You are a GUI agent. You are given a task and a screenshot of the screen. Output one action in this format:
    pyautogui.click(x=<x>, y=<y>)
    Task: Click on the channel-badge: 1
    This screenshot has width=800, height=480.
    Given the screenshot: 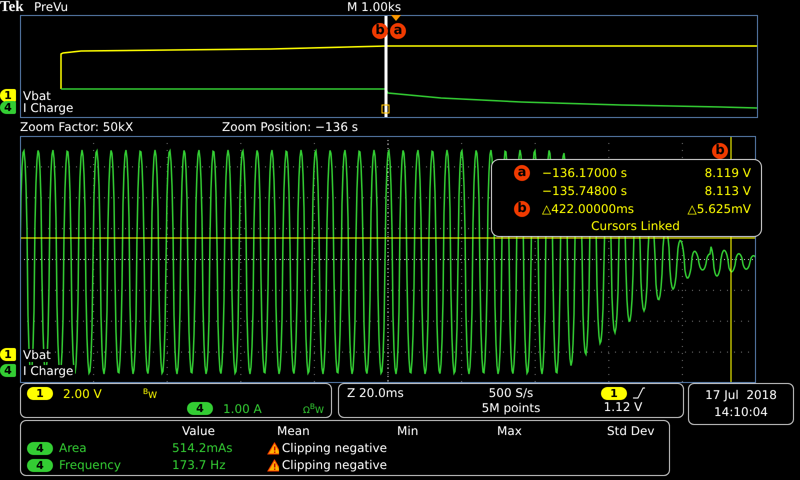 What is the action you would take?
    pyautogui.click(x=40, y=393)
    